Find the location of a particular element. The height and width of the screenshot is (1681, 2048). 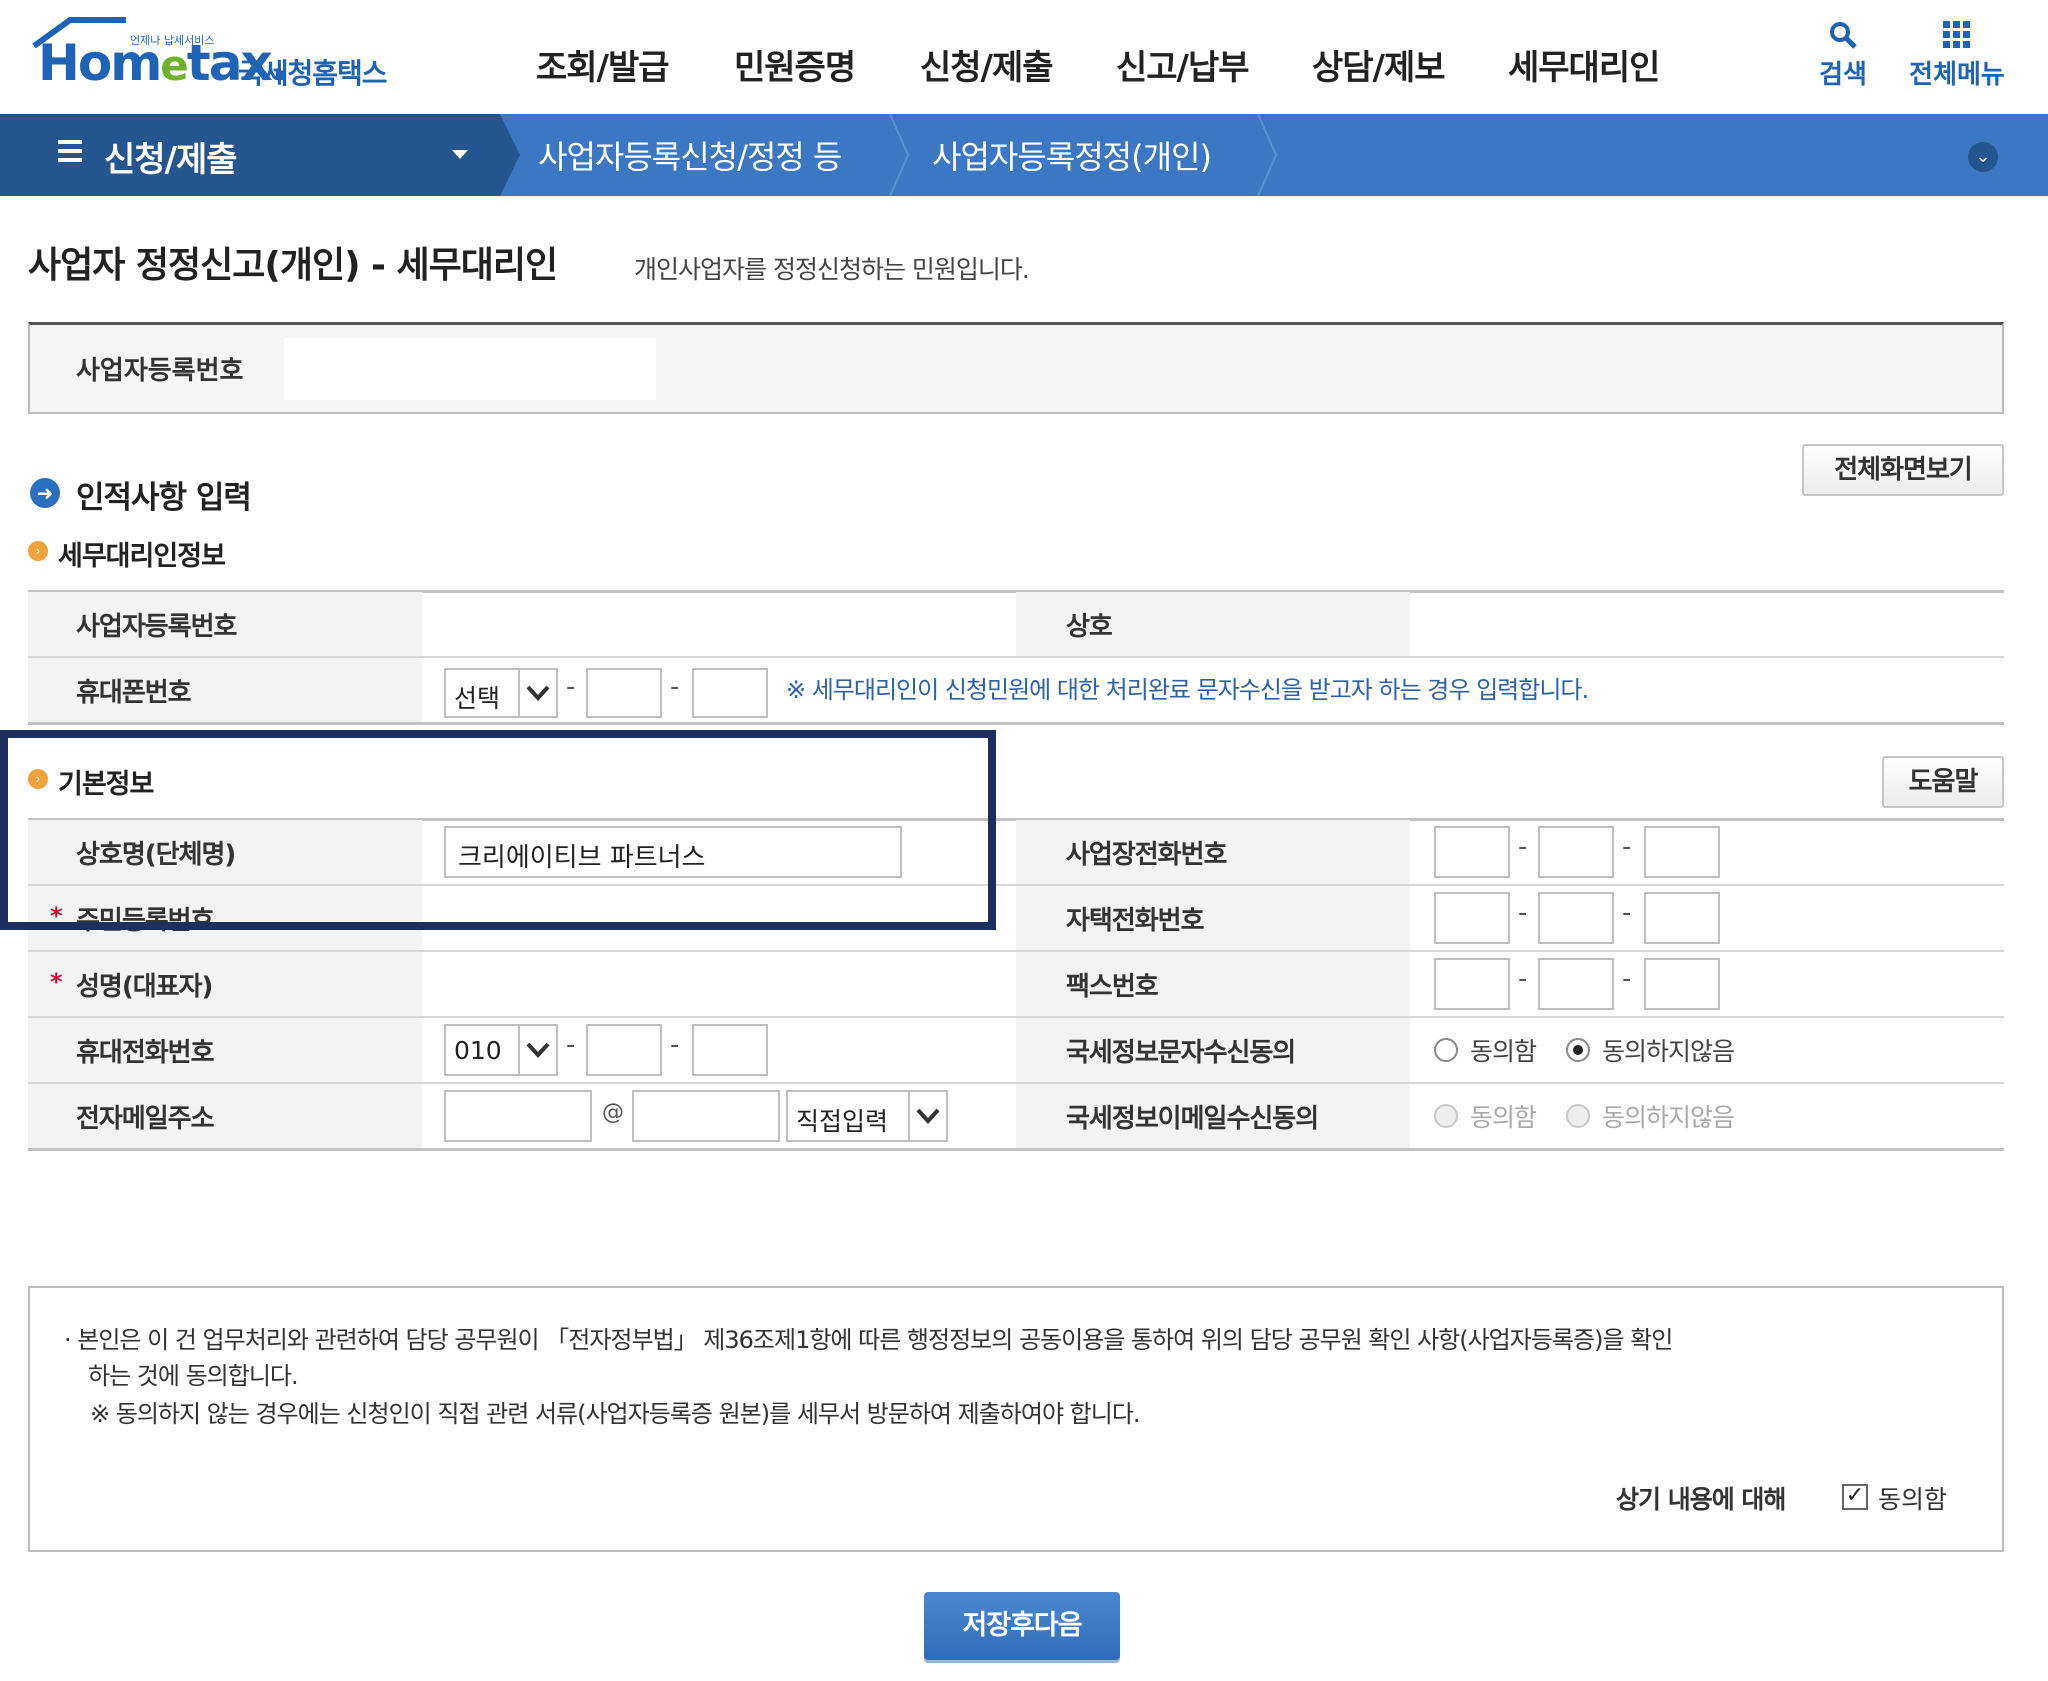

help-button: 도움말 is located at coordinates (1943, 782).